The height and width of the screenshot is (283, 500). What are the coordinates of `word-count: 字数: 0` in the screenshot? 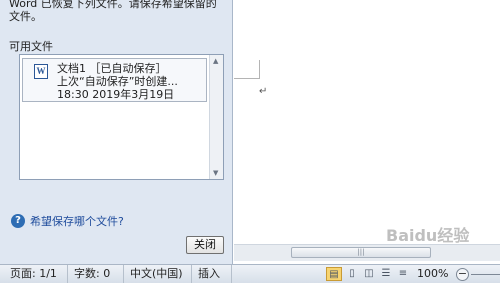 It's located at (96, 274).